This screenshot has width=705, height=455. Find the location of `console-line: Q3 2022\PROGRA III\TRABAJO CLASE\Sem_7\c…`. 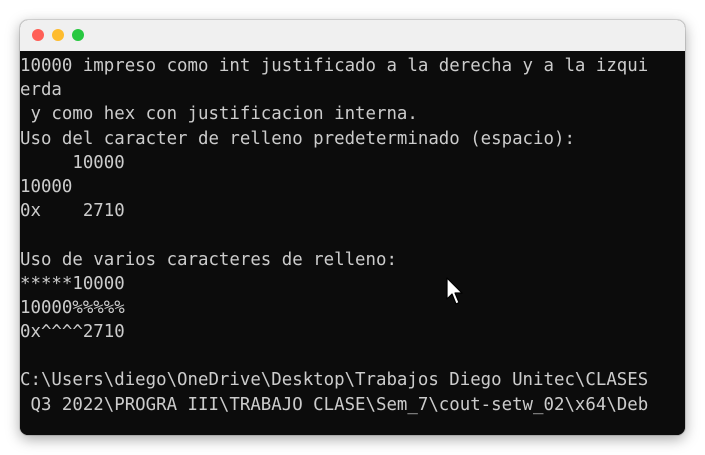

console-line: Q3 2022\PROGRA III\TRABAJO CLASE\Sem_7\c… is located at coordinates (334, 404).